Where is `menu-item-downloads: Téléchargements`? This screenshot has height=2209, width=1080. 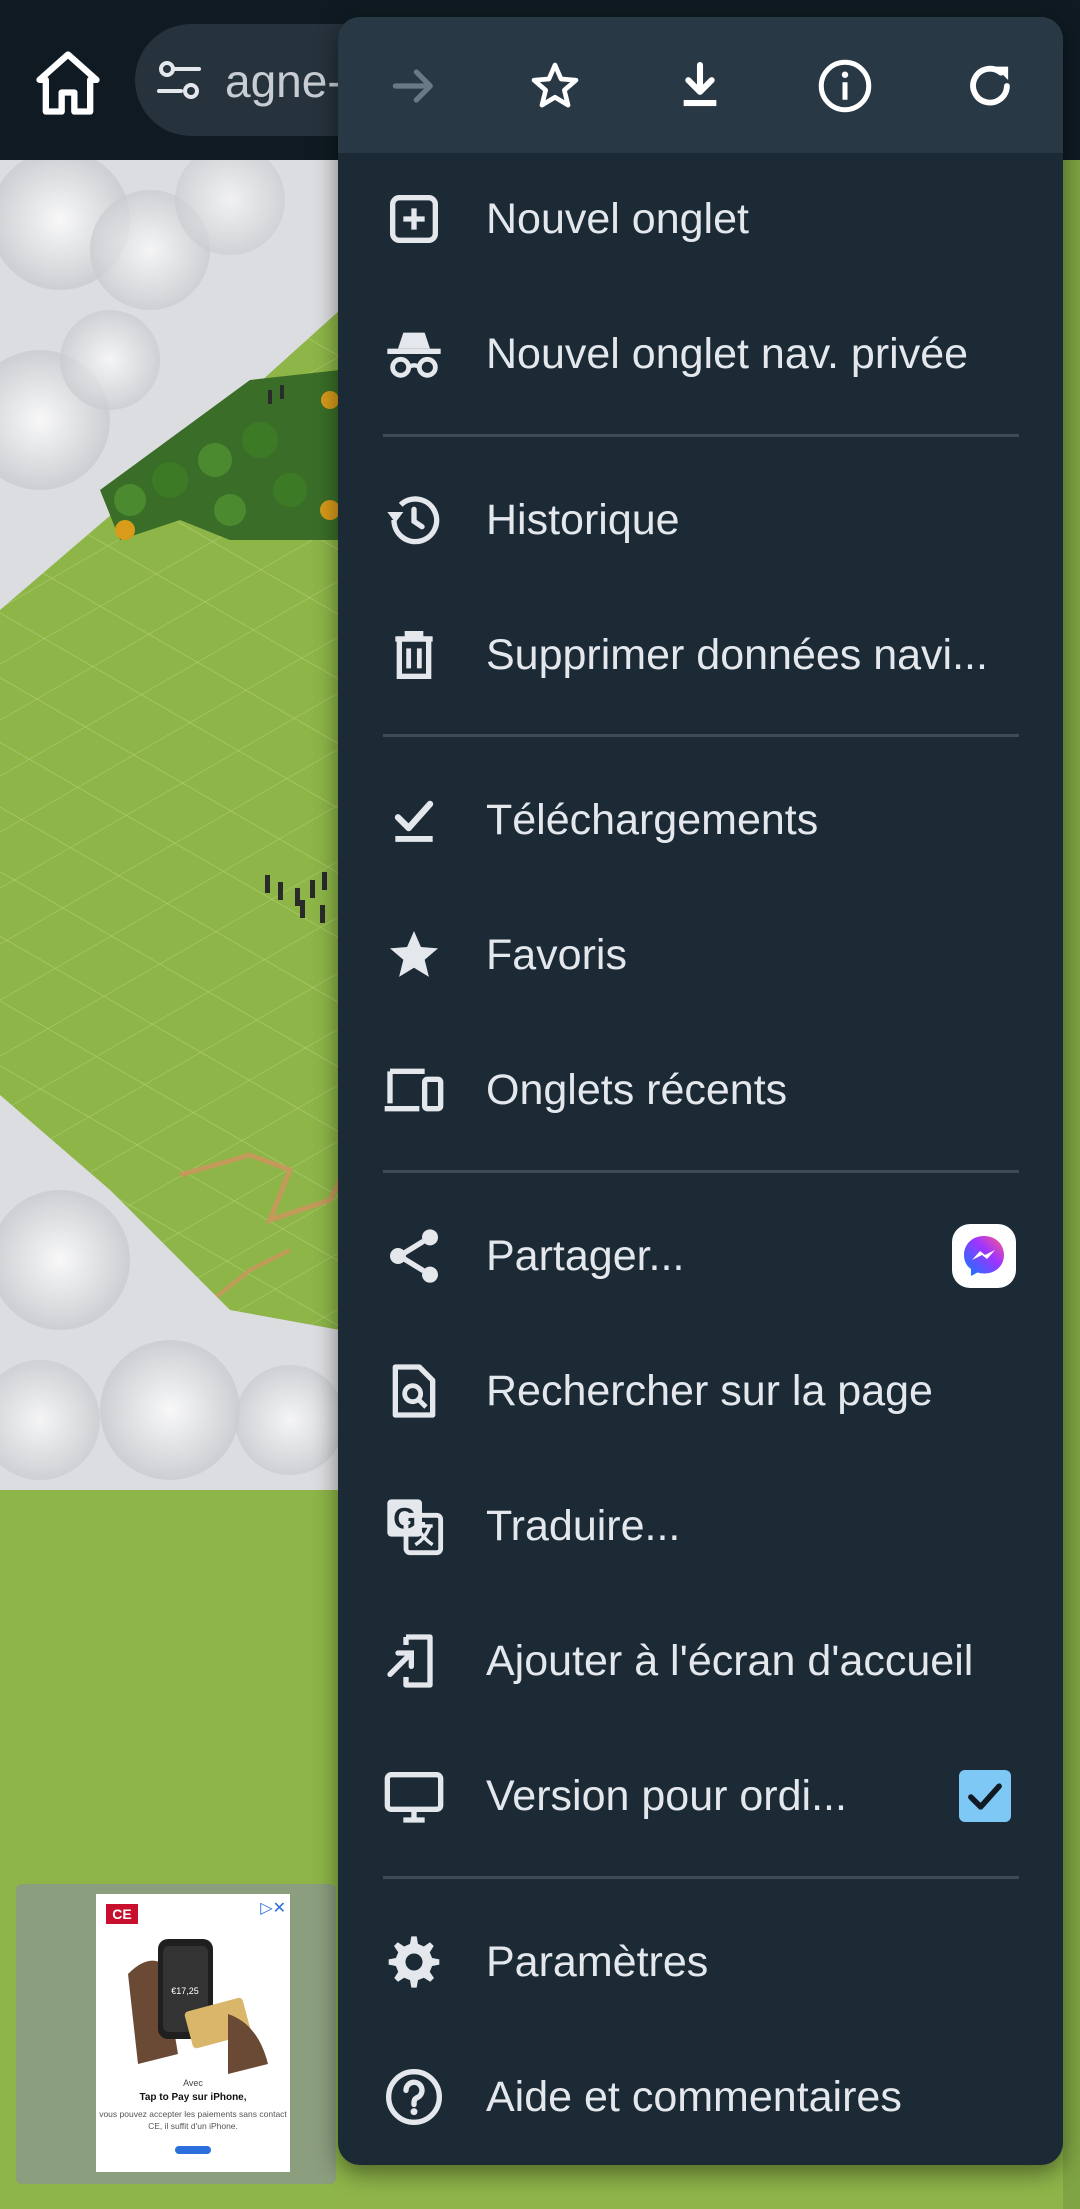 menu-item-downloads: Téléchargements is located at coordinates (700, 820).